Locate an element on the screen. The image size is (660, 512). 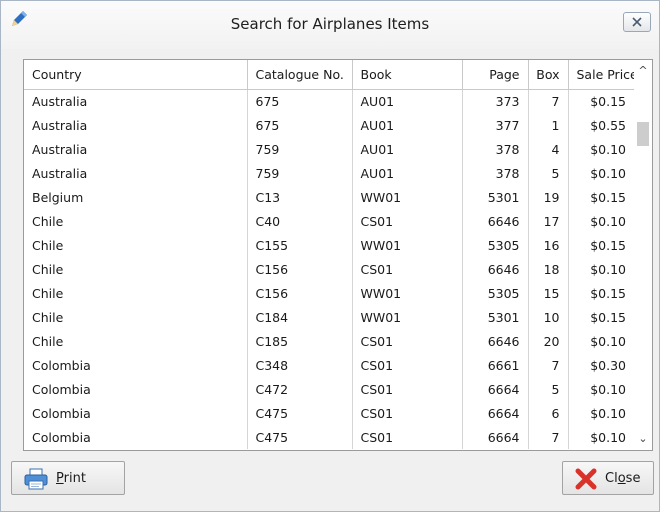
table-row: Colombia C348 CS01 6661 7 $0.30 is located at coordinates (329, 365).